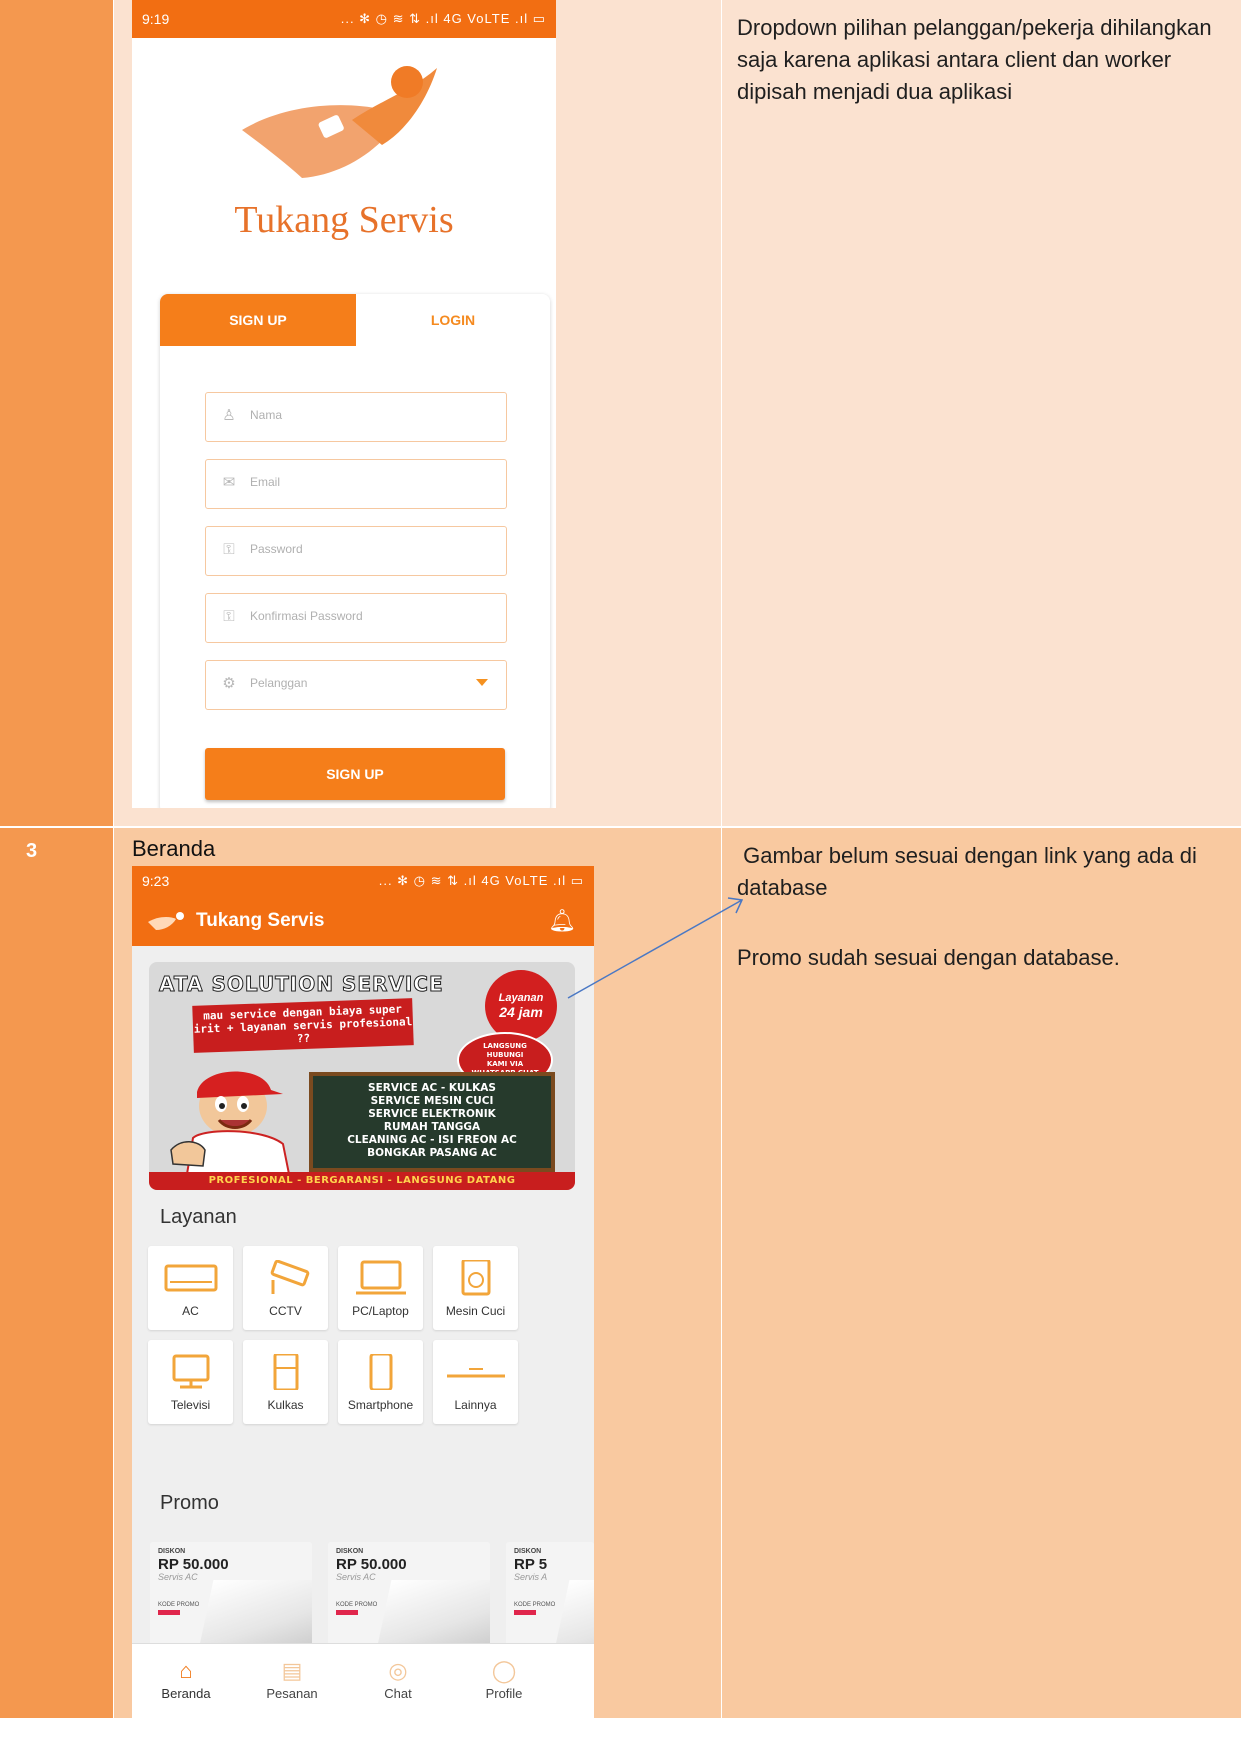 Image resolution: width=1241 pixels, height=1742 pixels. What do you see at coordinates (521, 998) in the screenshot?
I see `clock-line1: Layanan` at bounding box center [521, 998].